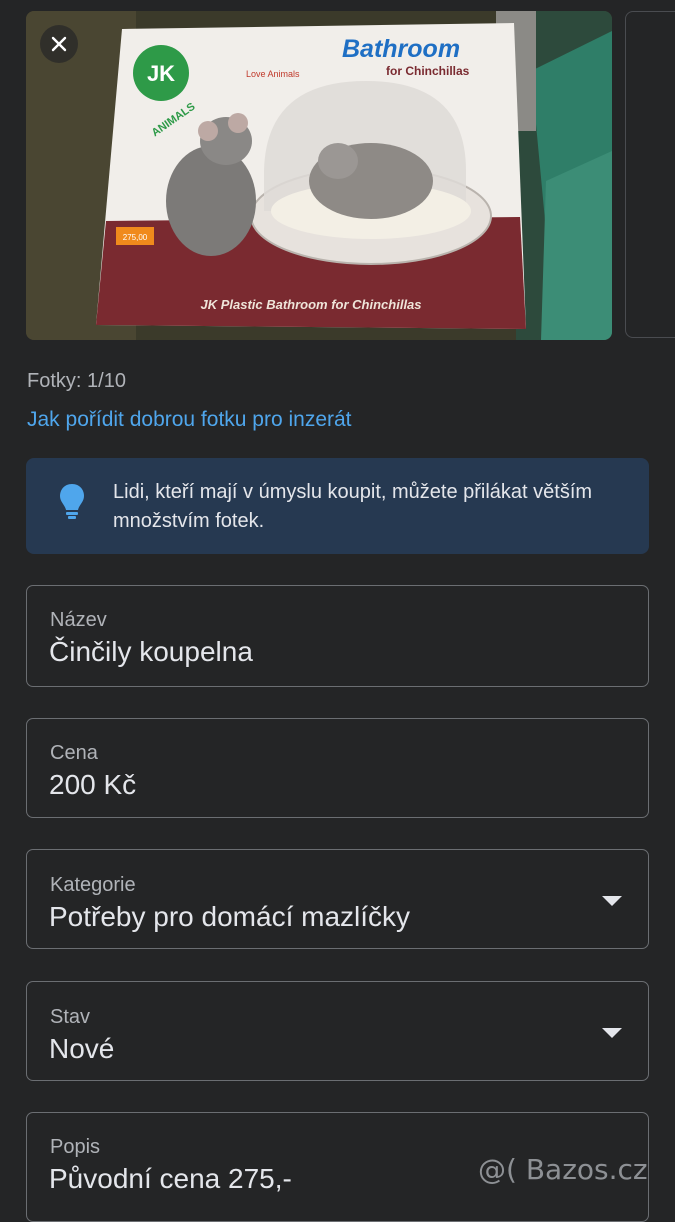  What do you see at coordinates (78, 620) in the screenshot?
I see `title-field-label: Název` at bounding box center [78, 620].